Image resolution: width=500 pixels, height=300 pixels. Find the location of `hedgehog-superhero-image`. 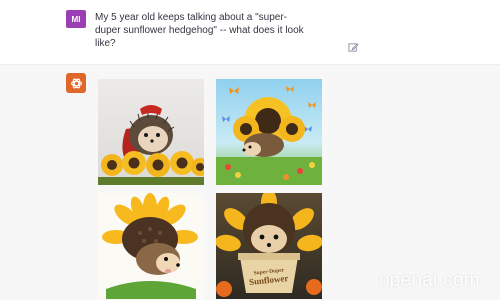

hedgehog-superhero-image is located at coordinates (151, 132).